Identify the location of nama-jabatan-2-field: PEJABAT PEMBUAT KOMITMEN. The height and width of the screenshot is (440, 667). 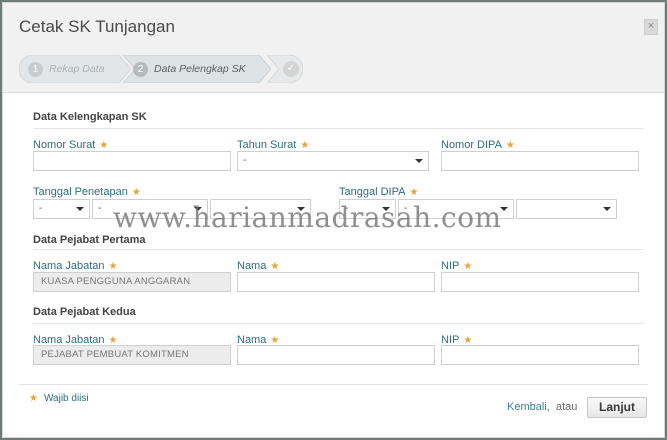
(132, 355).